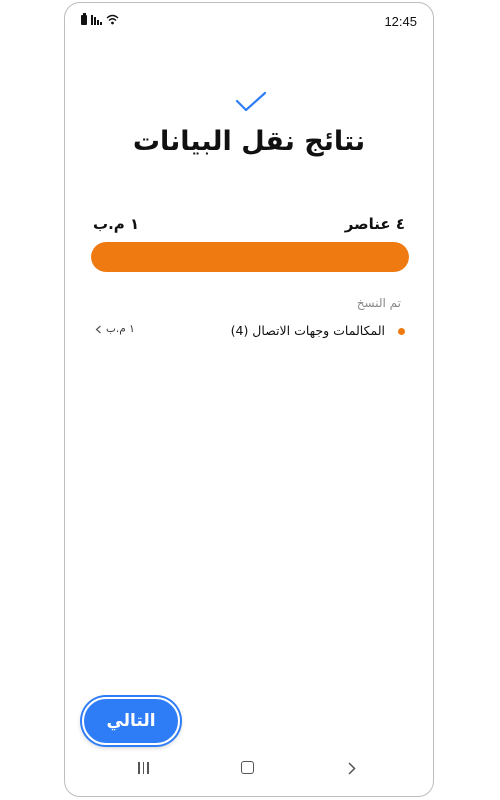  I want to click on category-name: المكالمات وجهات الاتصال (4), so click(307, 330).